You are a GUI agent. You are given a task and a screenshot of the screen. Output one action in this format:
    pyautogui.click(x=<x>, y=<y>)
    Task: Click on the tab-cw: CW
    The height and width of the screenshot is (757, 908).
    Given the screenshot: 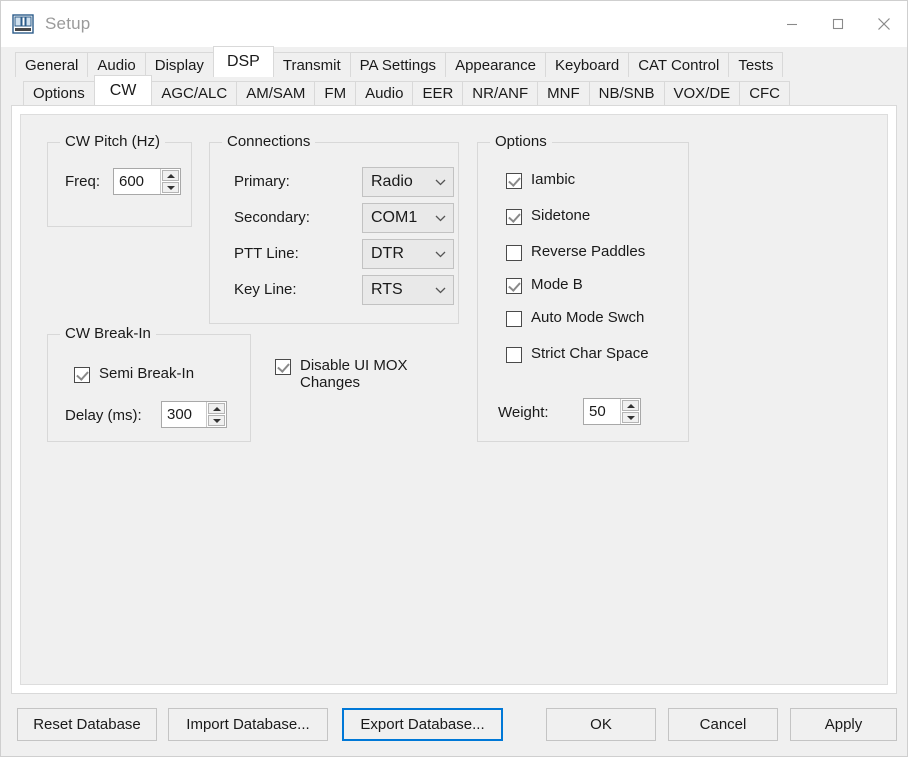 What is the action you would take?
    pyautogui.click(x=123, y=90)
    